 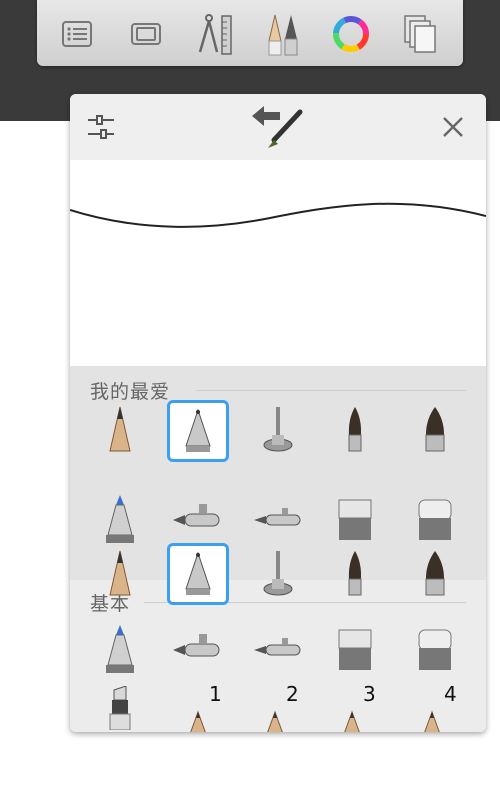 What do you see at coordinates (355, 707) in the screenshot?
I see `tool-pencil-size-3: 3` at bounding box center [355, 707].